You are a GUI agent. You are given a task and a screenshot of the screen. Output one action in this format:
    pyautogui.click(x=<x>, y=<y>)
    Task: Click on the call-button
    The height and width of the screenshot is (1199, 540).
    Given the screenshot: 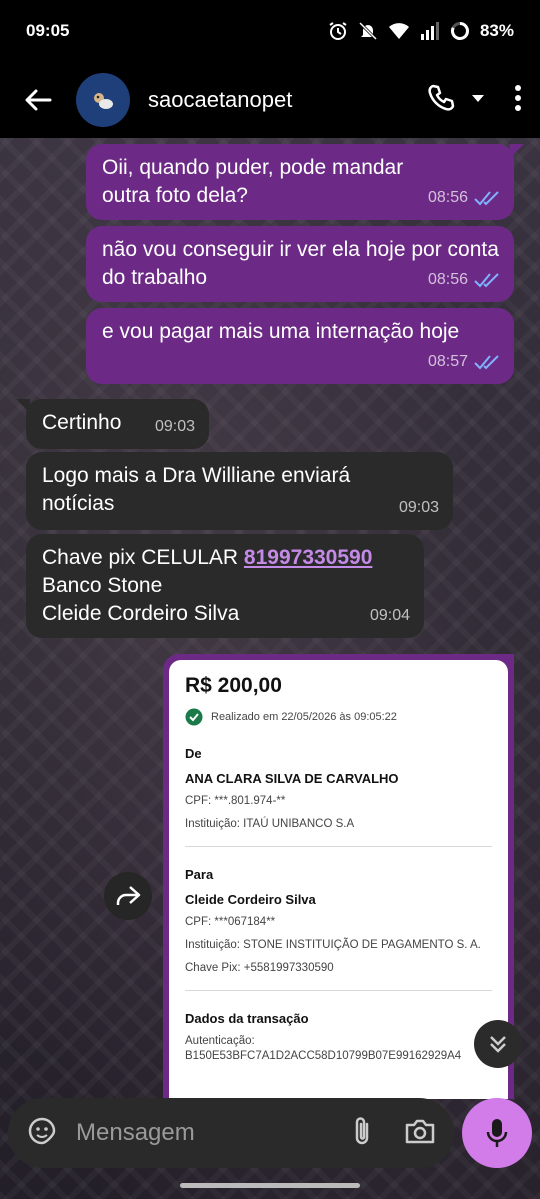 What is the action you would take?
    pyautogui.click(x=441, y=100)
    